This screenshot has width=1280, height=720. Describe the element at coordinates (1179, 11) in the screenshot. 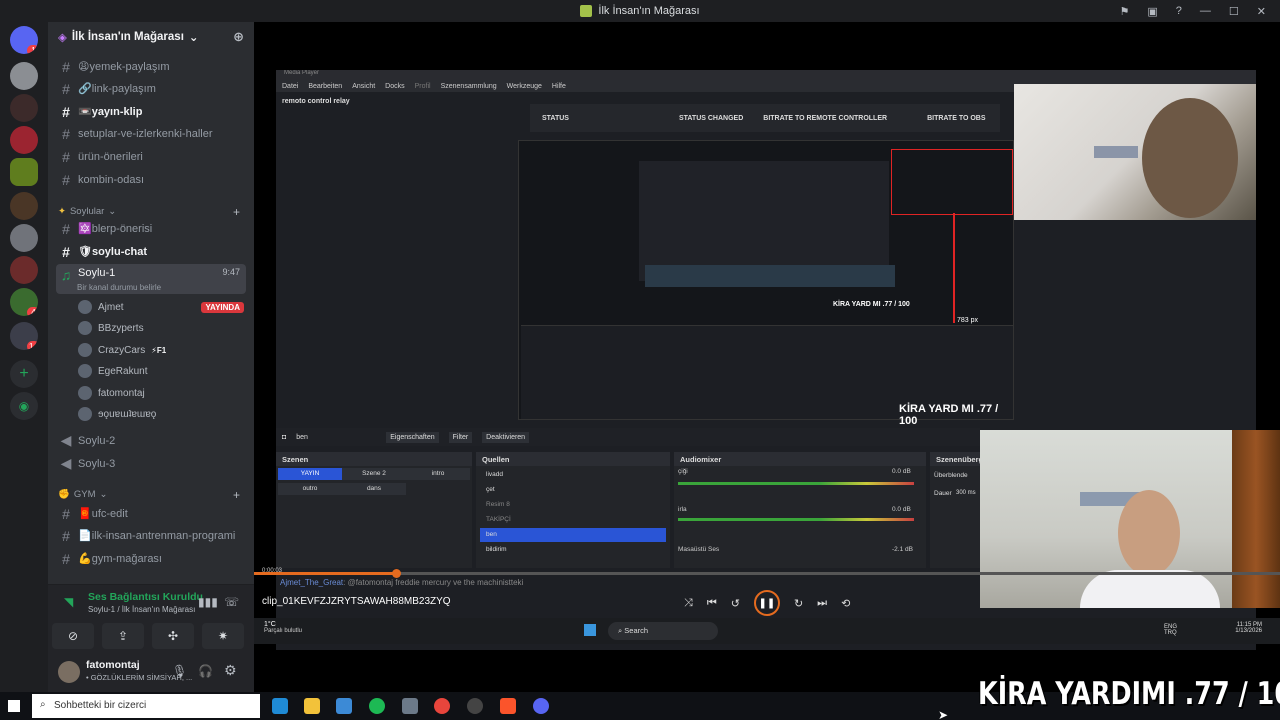

I see `help-icon: ?` at that location.